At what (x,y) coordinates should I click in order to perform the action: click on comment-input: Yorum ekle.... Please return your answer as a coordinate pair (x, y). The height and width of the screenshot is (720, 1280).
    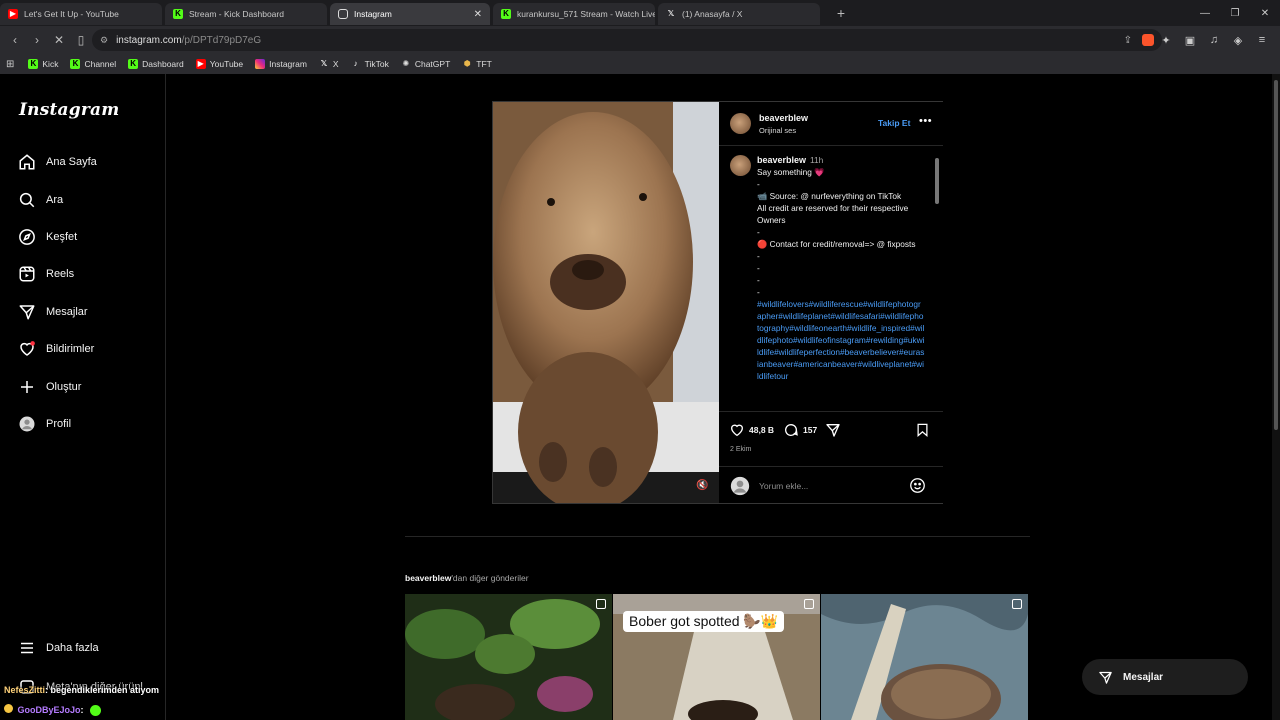
    Looking at the image, I should click on (783, 486).